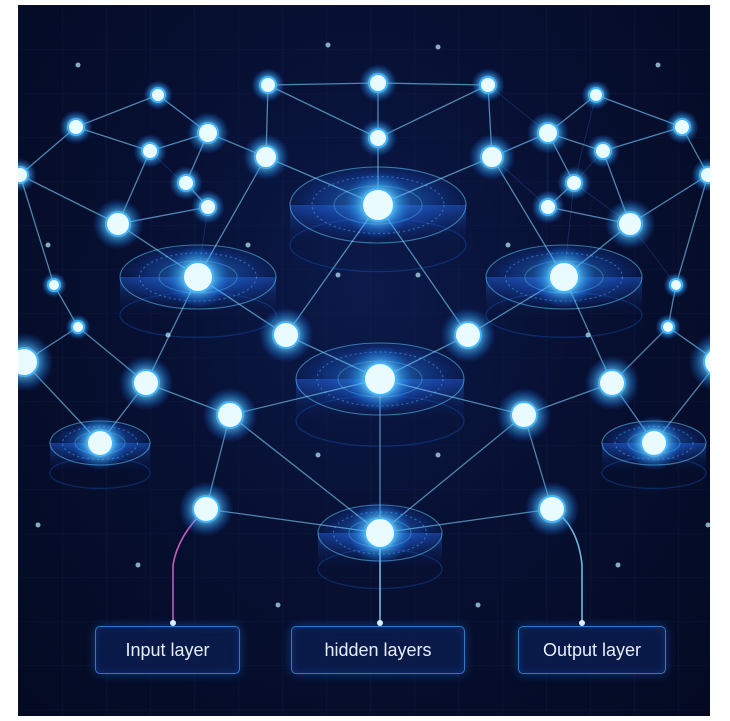 The image size is (730, 721). What do you see at coordinates (378, 650) in the screenshot?
I see `hidden-layers-label: hidden layers` at bounding box center [378, 650].